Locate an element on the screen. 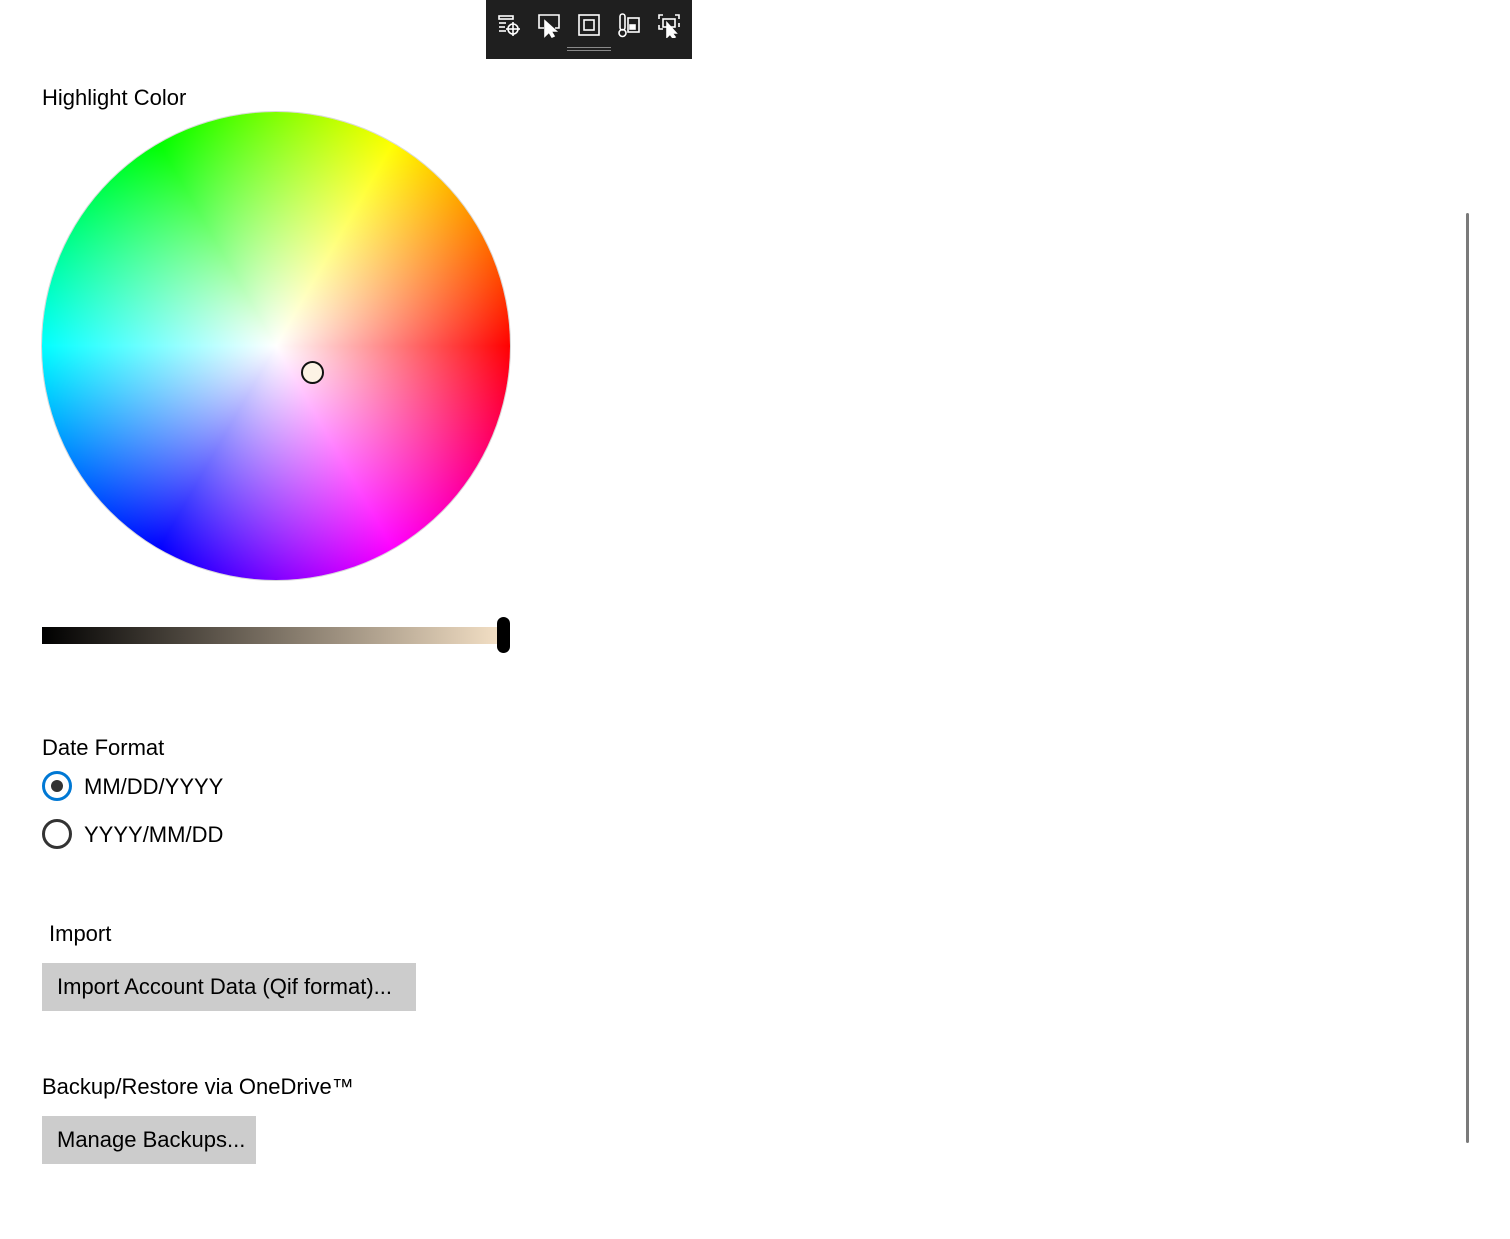 Image resolution: width=1510 pixels, height=1239 pixels. color-wheel-thumb is located at coordinates (312, 372).